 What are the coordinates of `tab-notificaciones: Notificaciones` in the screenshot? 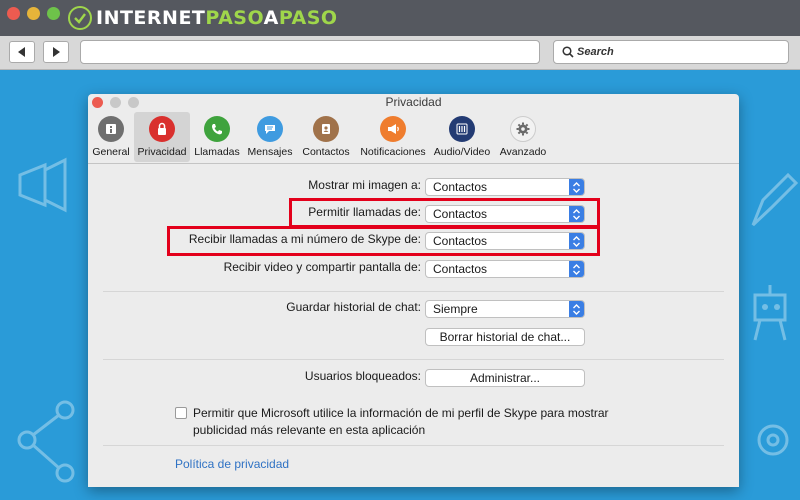 It's located at (393, 137).